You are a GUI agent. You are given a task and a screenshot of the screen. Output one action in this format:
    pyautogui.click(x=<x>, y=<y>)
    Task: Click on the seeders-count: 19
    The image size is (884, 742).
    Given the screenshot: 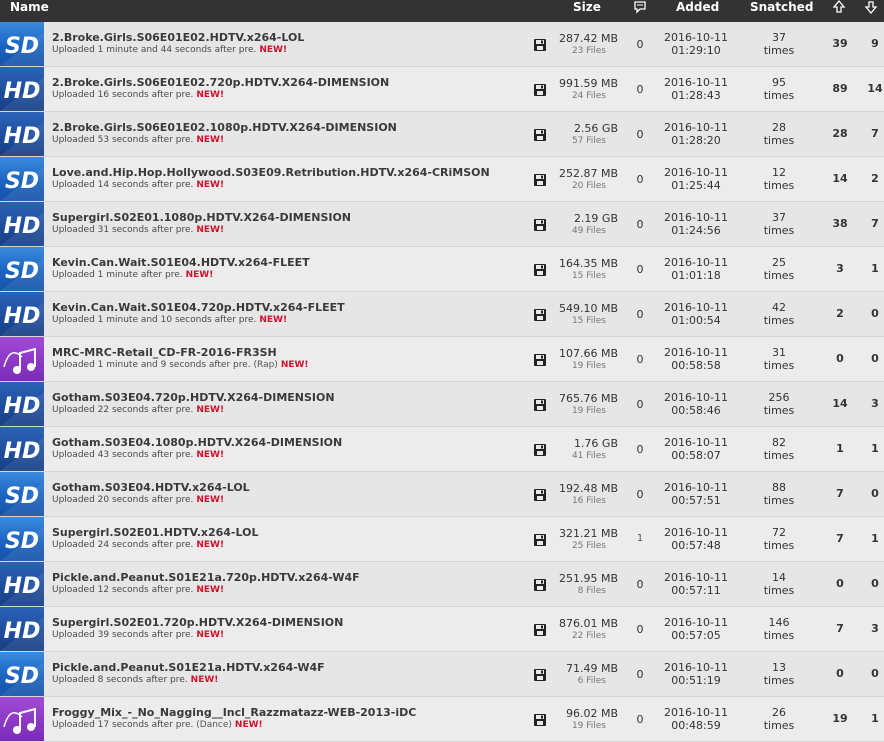 What is the action you would take?
    pyautogui.click(x=840, y=718)
    